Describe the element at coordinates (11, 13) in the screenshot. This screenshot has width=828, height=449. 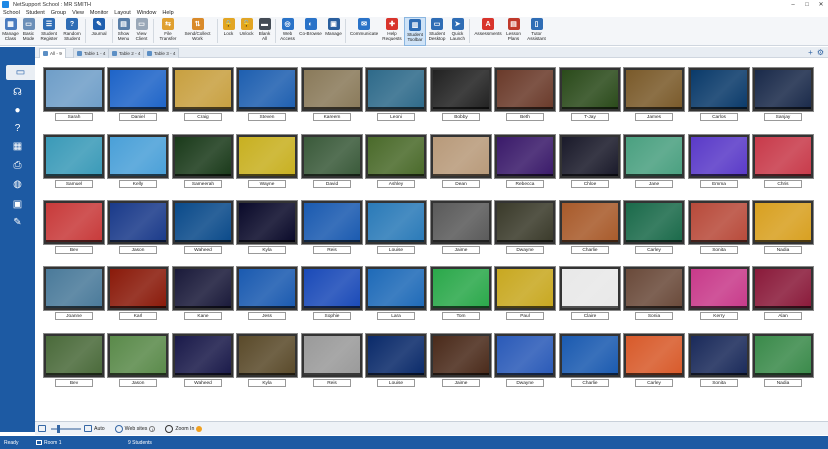
I see `menu-item-school: School` at that location.